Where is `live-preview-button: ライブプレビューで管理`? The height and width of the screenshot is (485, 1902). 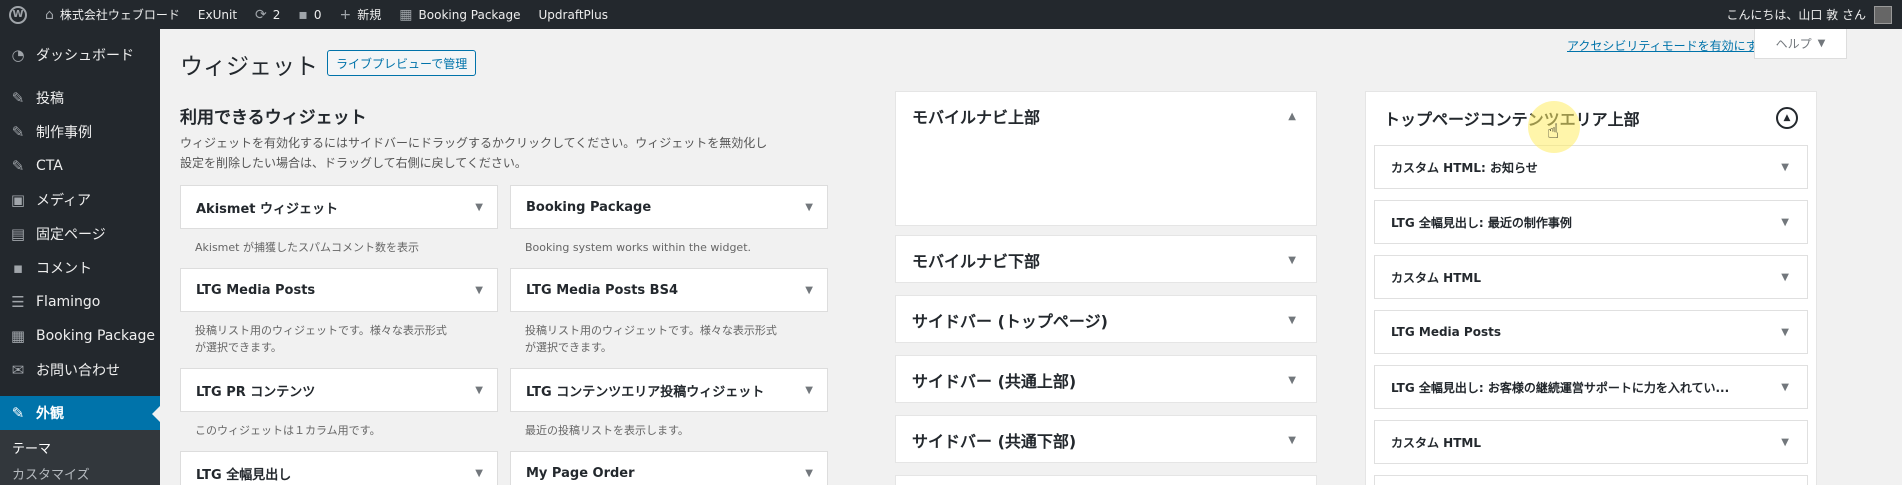 live-preview-button: ライブプレビューで管理 is located at coordinates (402, 63).